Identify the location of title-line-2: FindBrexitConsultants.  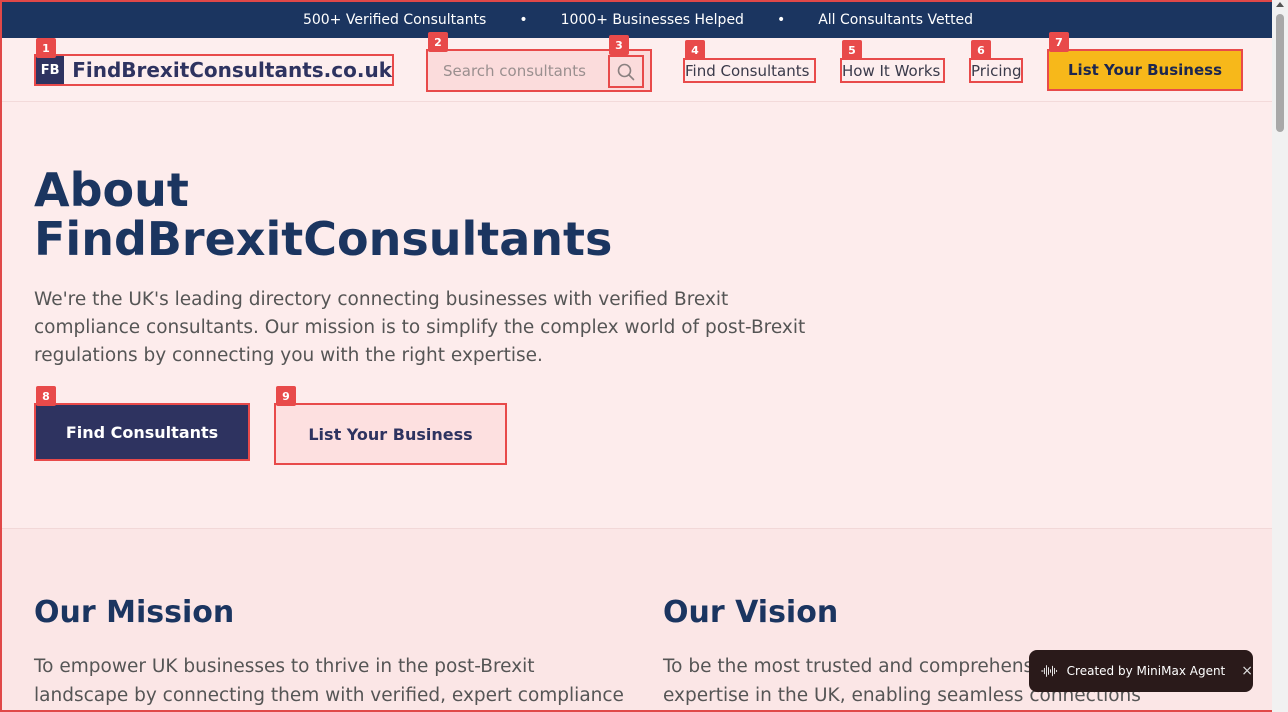
(323, 239).